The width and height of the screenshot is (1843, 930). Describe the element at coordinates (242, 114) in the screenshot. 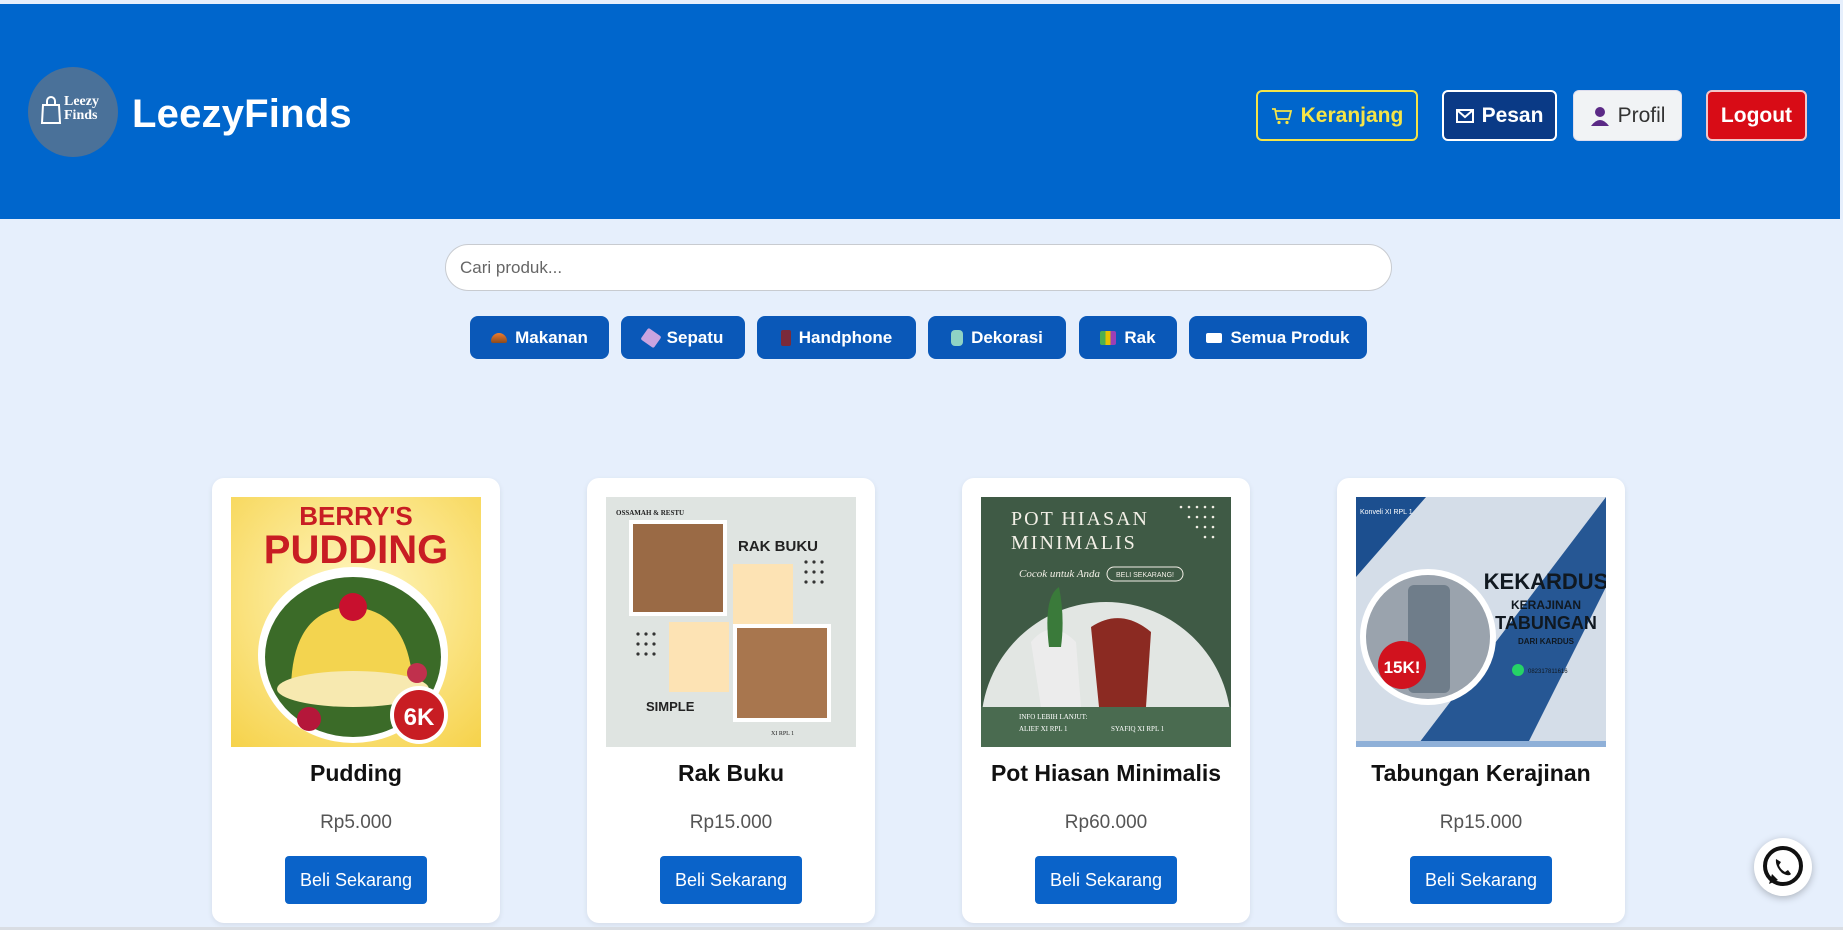

I see `brand-name: LeezyFinds` at that location.